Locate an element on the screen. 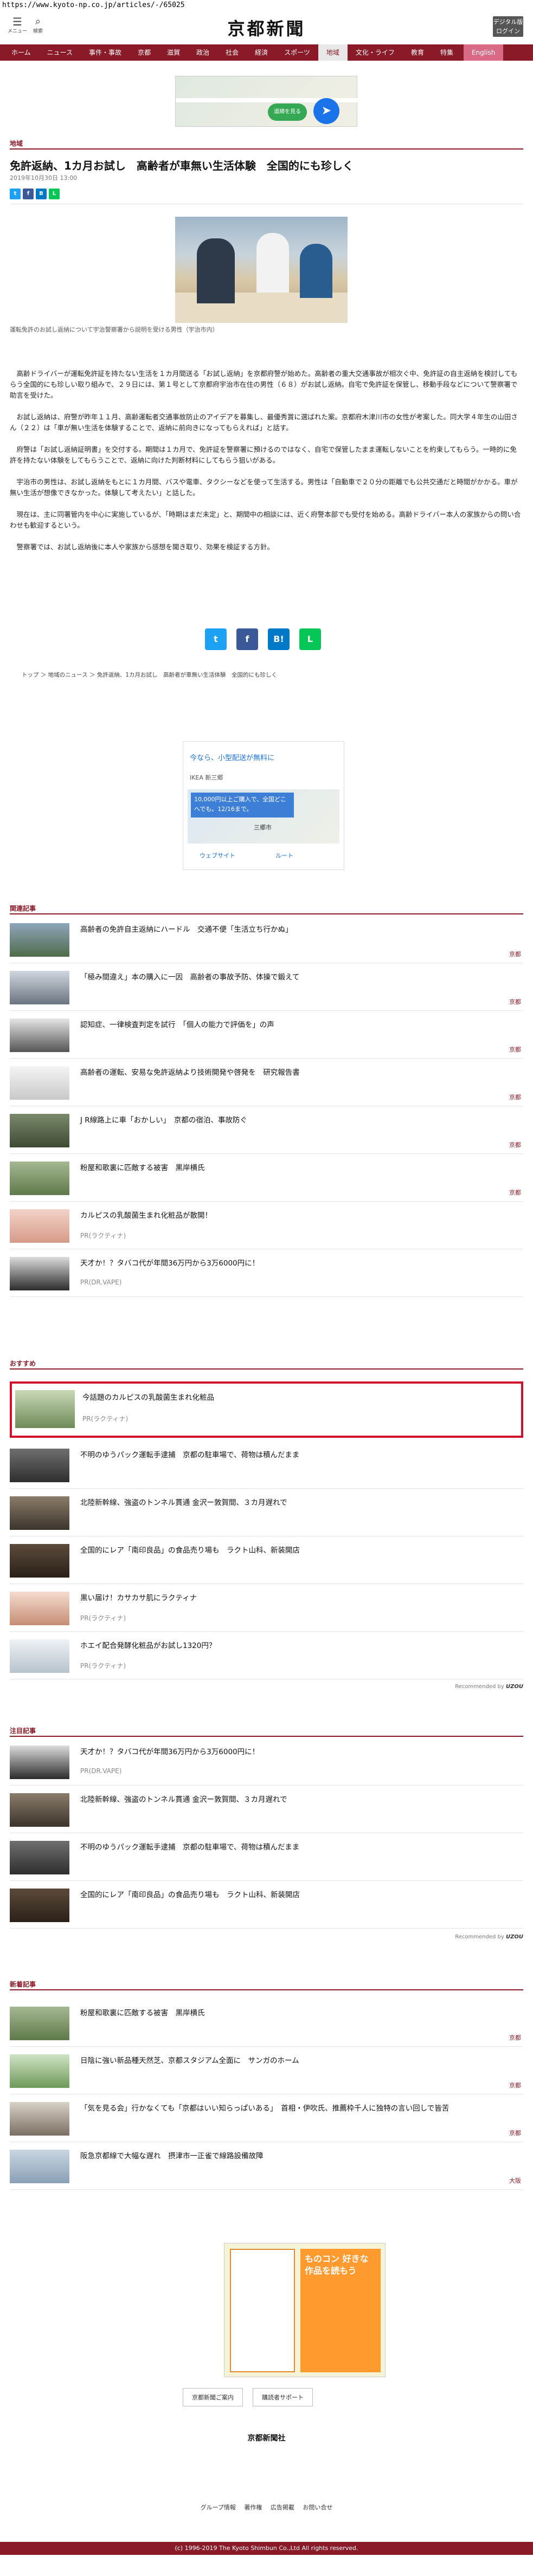  hatena-icon: B is located at coordinates (42, 194).